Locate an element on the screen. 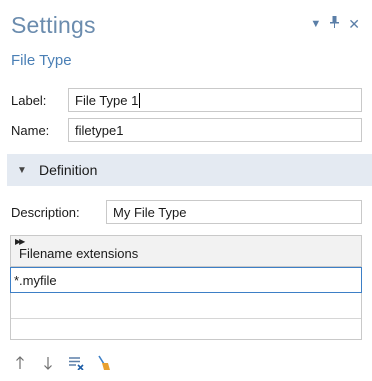 This screenshot has width=372, height=381. description-field: My File Type is located at coordinates (234, 212).